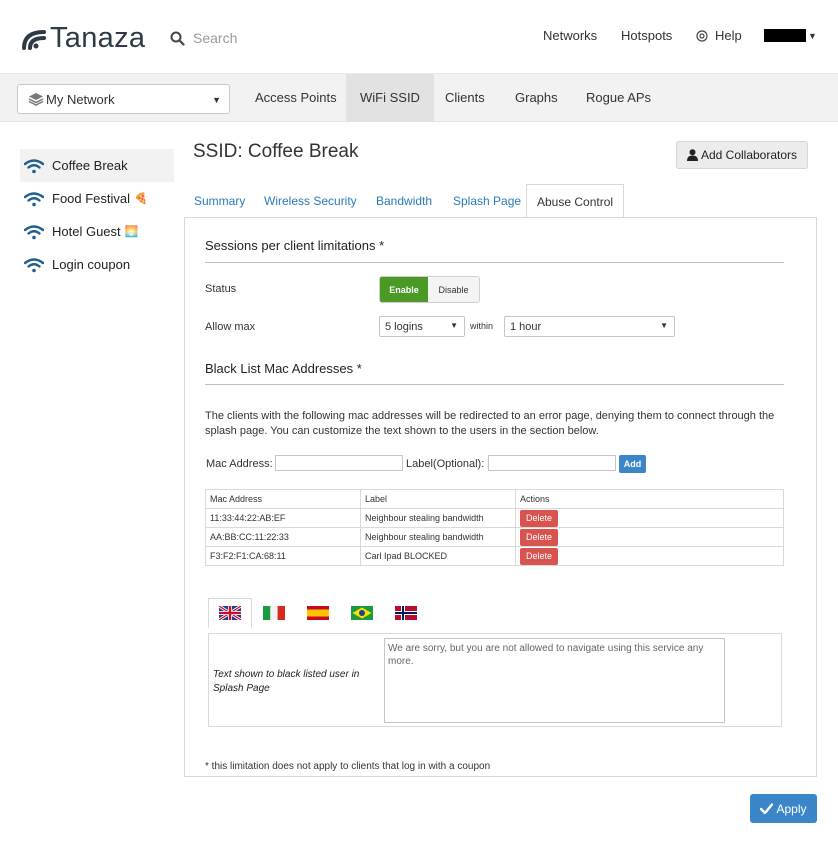 Image resolution: width=838 pixels, height=844 pixels. What do you see at coordinates (91, 198) in the screenshot?
I see `sidebar-item-label: Food Festival` at bounding box center [91, 198].